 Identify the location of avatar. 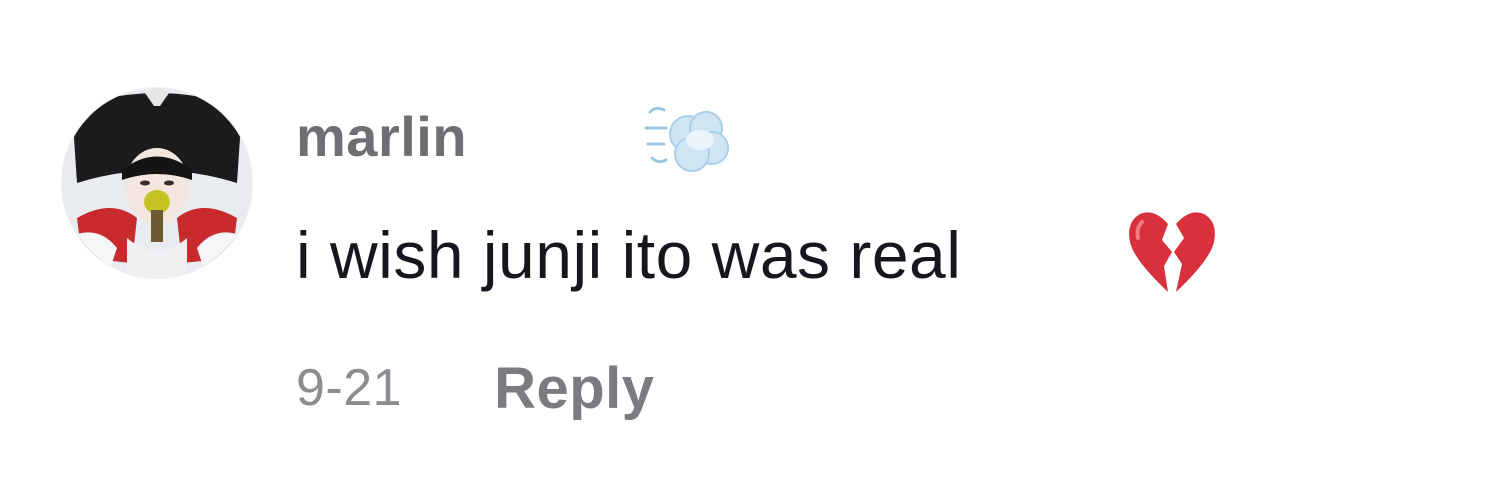
(157, 183).